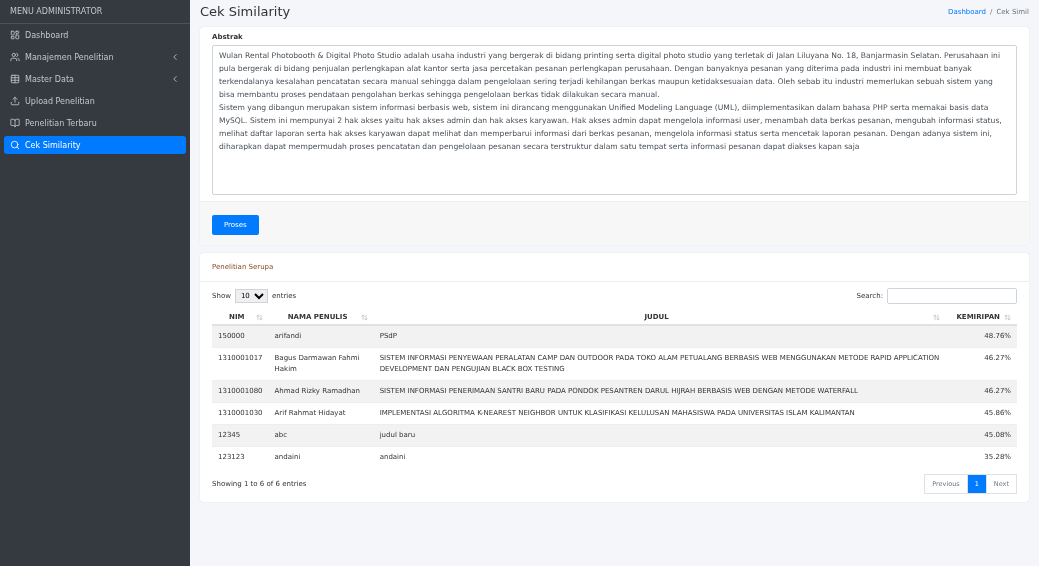  Describe the element at coordinates (15, 35) in the screenshot. I see `dashboard-icon` at that location.